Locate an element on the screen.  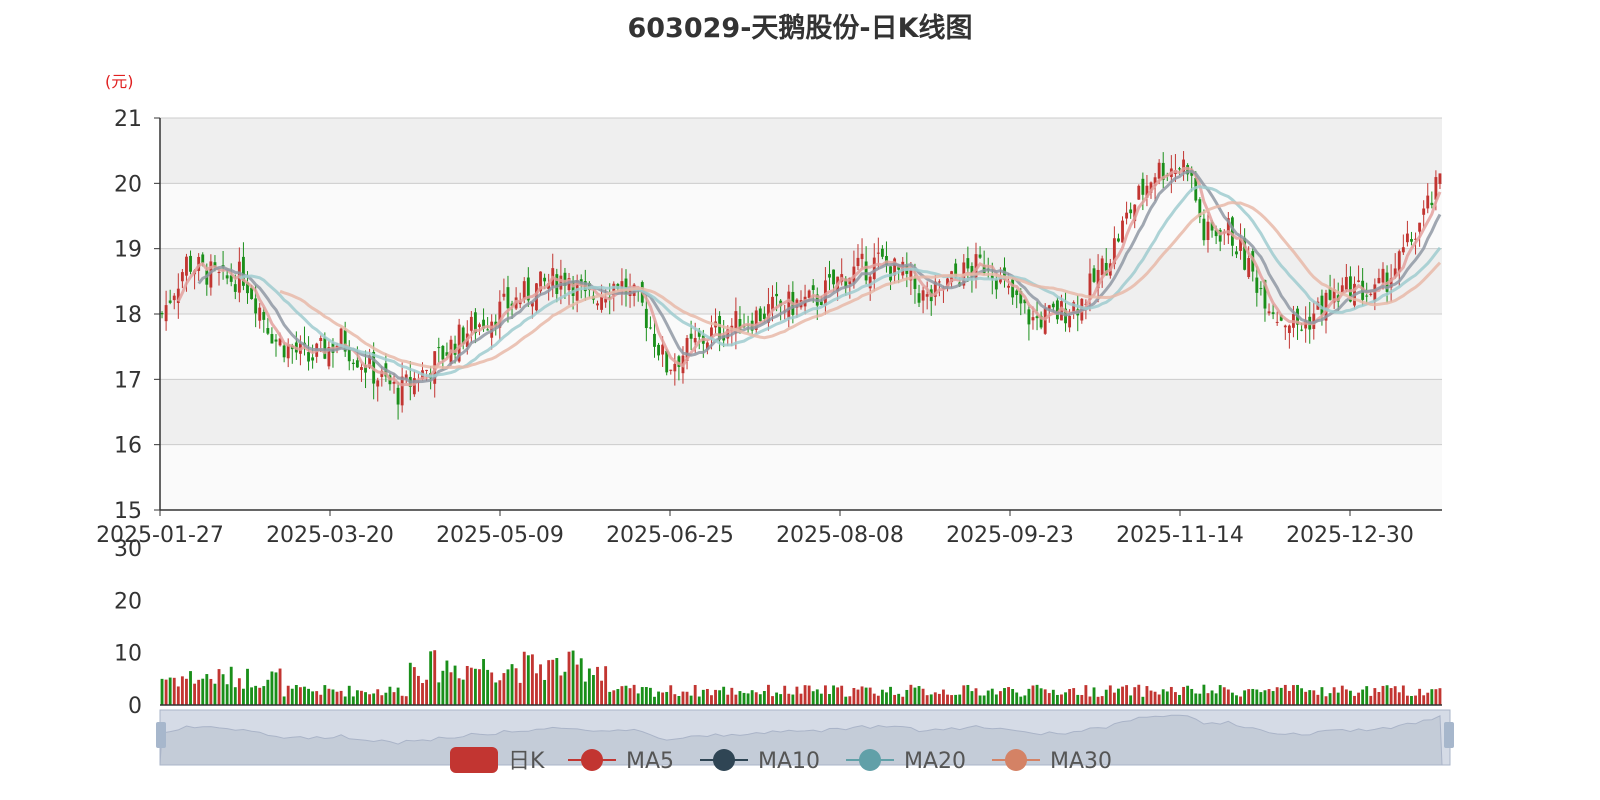
legend-item: MA20 is located at coordinates (906, 761).